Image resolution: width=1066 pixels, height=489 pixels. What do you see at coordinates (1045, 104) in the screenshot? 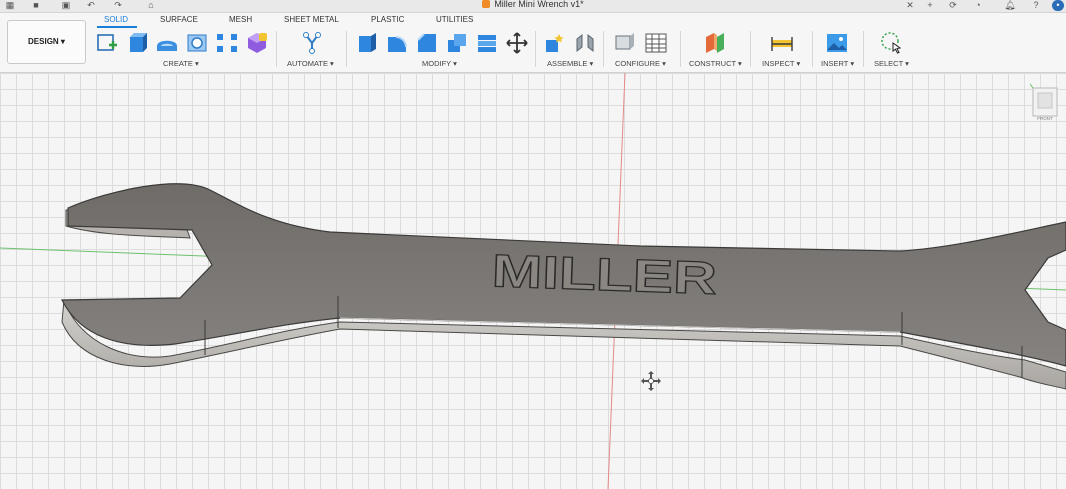
I see `viewcube: FRONT` at bounding box center [1045, 104].